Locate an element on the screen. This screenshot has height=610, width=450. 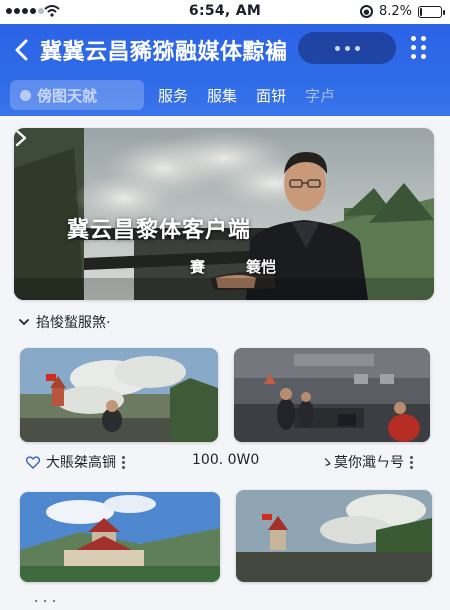
page-title: 冀冀云昌豨猕融媒体黥褊 is located at coordinates (164, 52).